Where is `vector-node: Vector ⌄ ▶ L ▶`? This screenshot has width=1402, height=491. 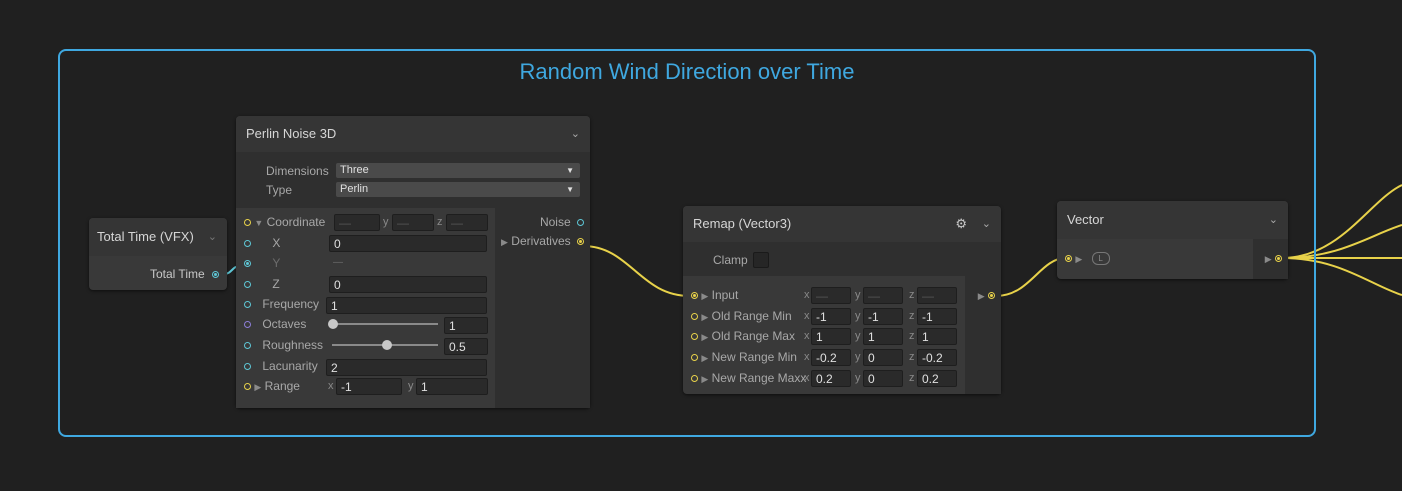 vector-node: Vector ⌄ ▶ L ▶ is located at coordinates (1172, 240).